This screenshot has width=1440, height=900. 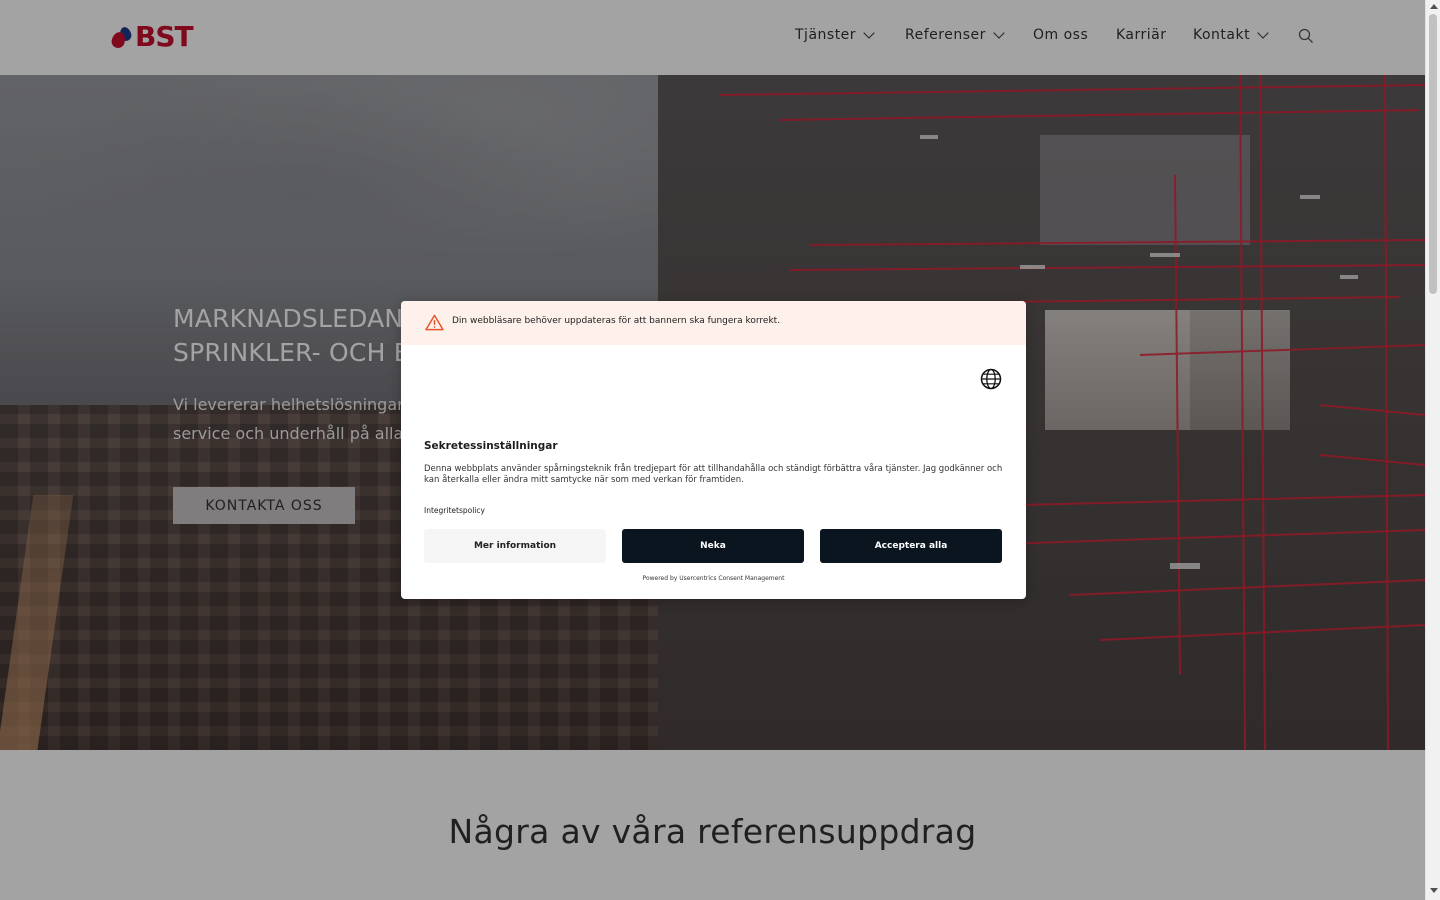 I want to click on scroll-down-arrow-icon, so click(x=1434, y=890).